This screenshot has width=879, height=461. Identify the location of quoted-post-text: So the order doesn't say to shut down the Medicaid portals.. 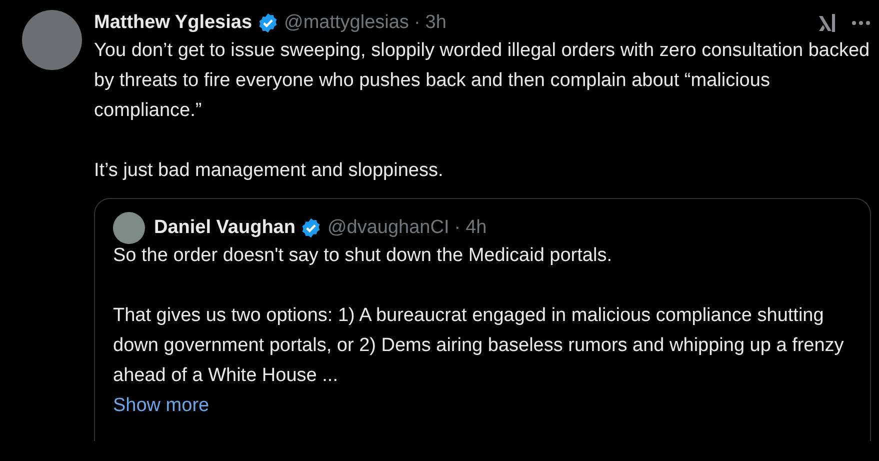
(363, 256).